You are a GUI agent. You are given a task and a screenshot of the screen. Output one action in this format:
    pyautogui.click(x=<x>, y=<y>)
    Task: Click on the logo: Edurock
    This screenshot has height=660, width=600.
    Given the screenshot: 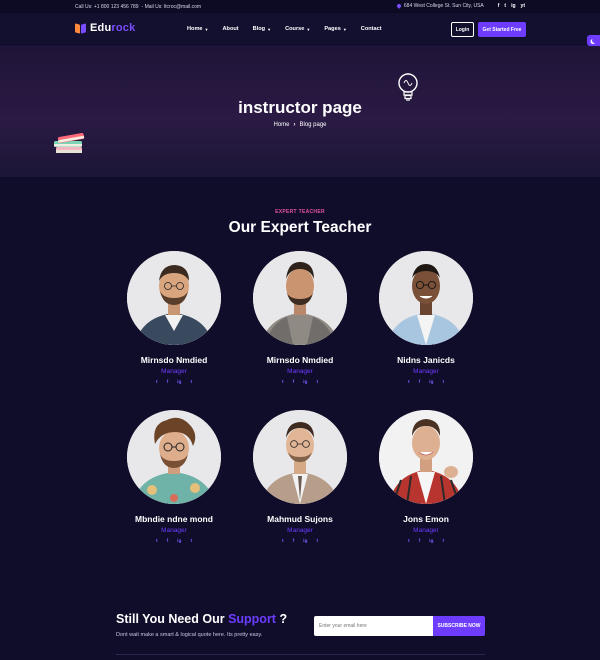 What is the action you would take?
    pyautogui.click(x=105, y=28)
    